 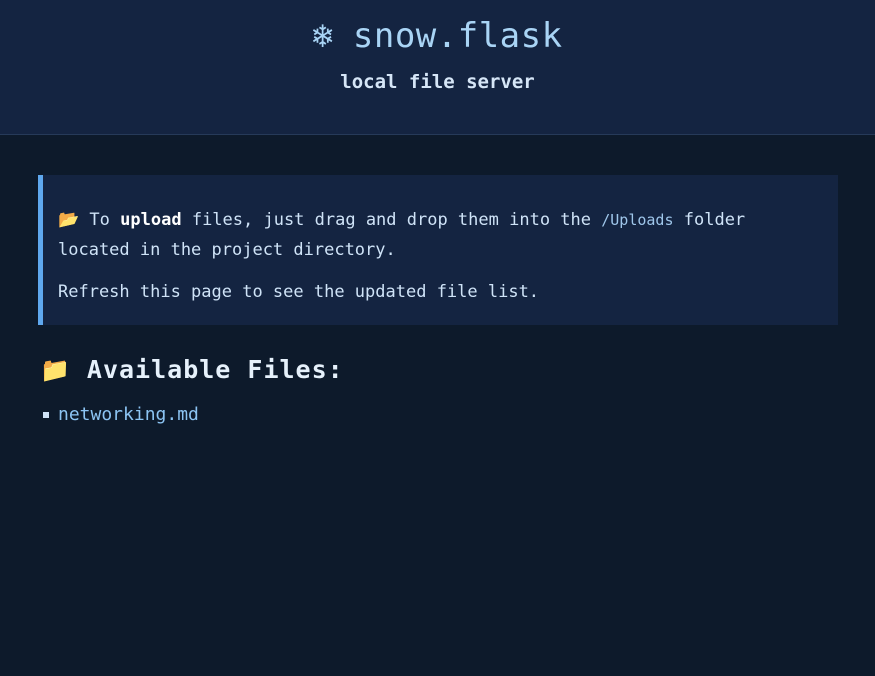 What do you see at coordinates (99, 220) in the screenshot?
I see `instruction-text-start: To` at bounding box center [99, 220].